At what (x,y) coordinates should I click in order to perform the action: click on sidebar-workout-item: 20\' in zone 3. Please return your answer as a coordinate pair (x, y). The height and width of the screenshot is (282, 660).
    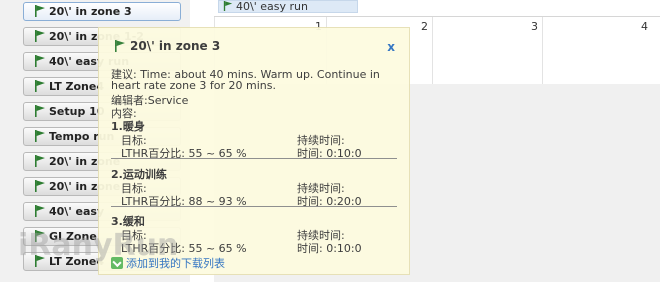
    Looking at the image, I should click on (102, 11).